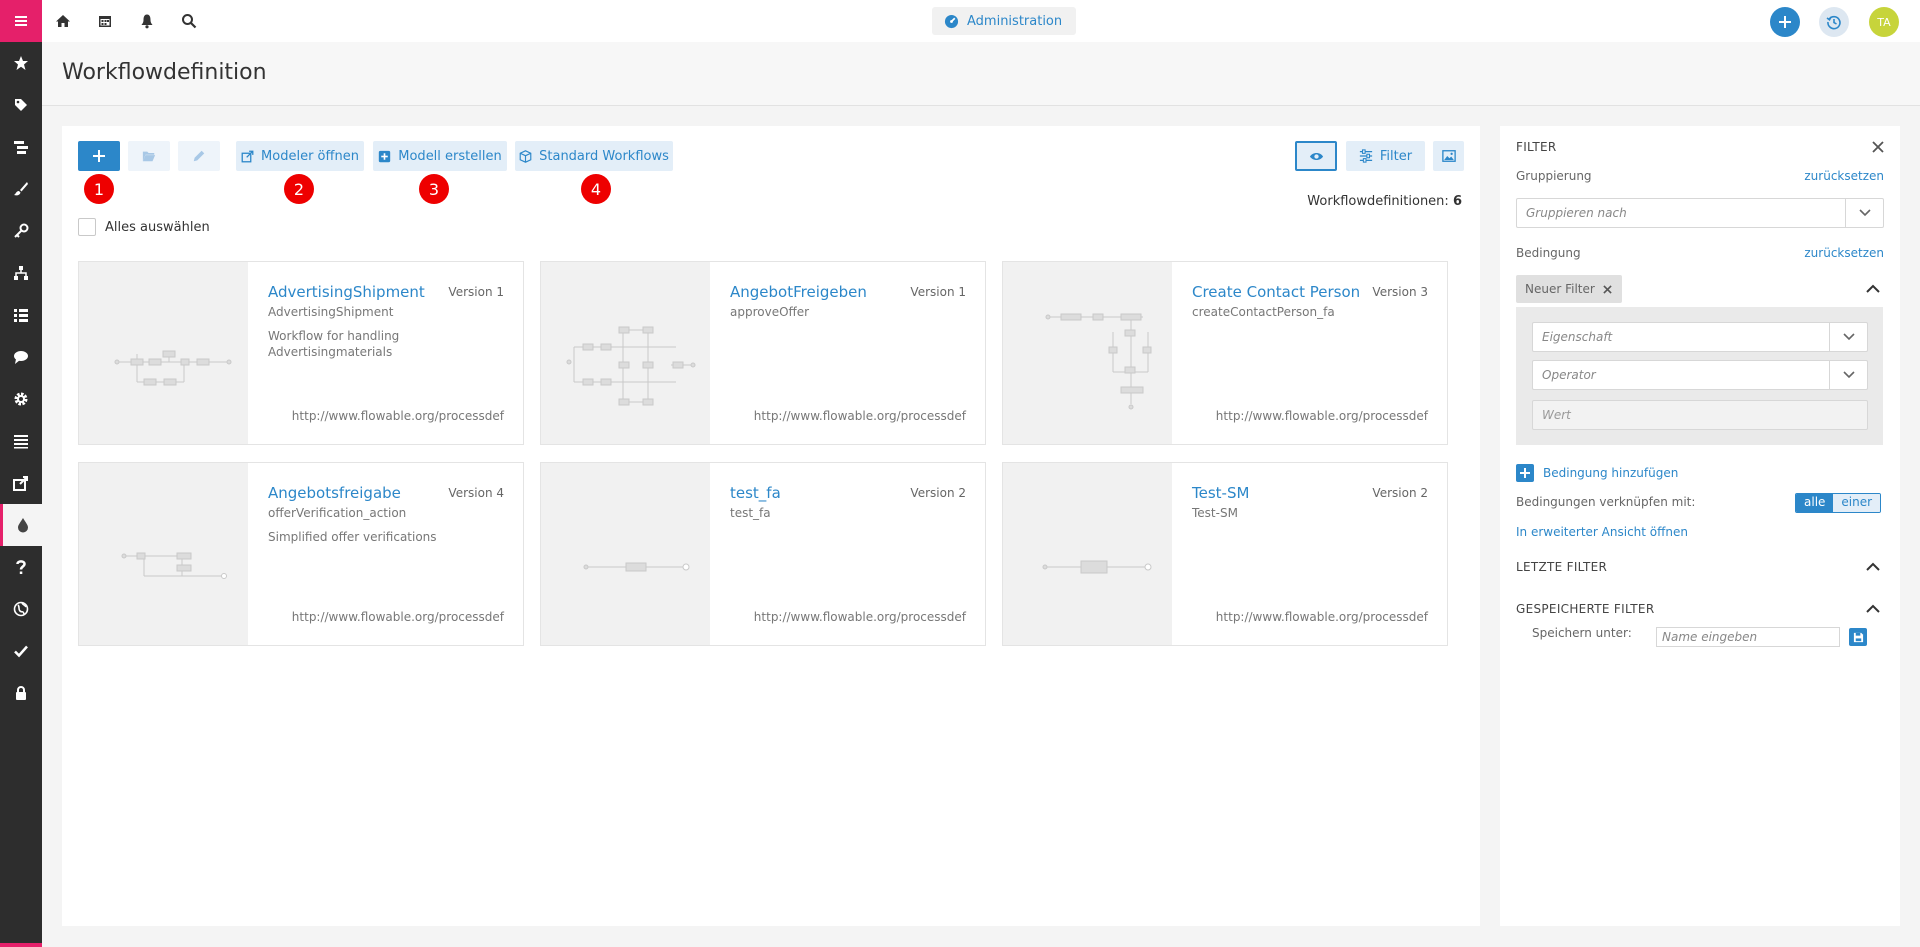  I want to click on bell-icon, so click(147, 21).